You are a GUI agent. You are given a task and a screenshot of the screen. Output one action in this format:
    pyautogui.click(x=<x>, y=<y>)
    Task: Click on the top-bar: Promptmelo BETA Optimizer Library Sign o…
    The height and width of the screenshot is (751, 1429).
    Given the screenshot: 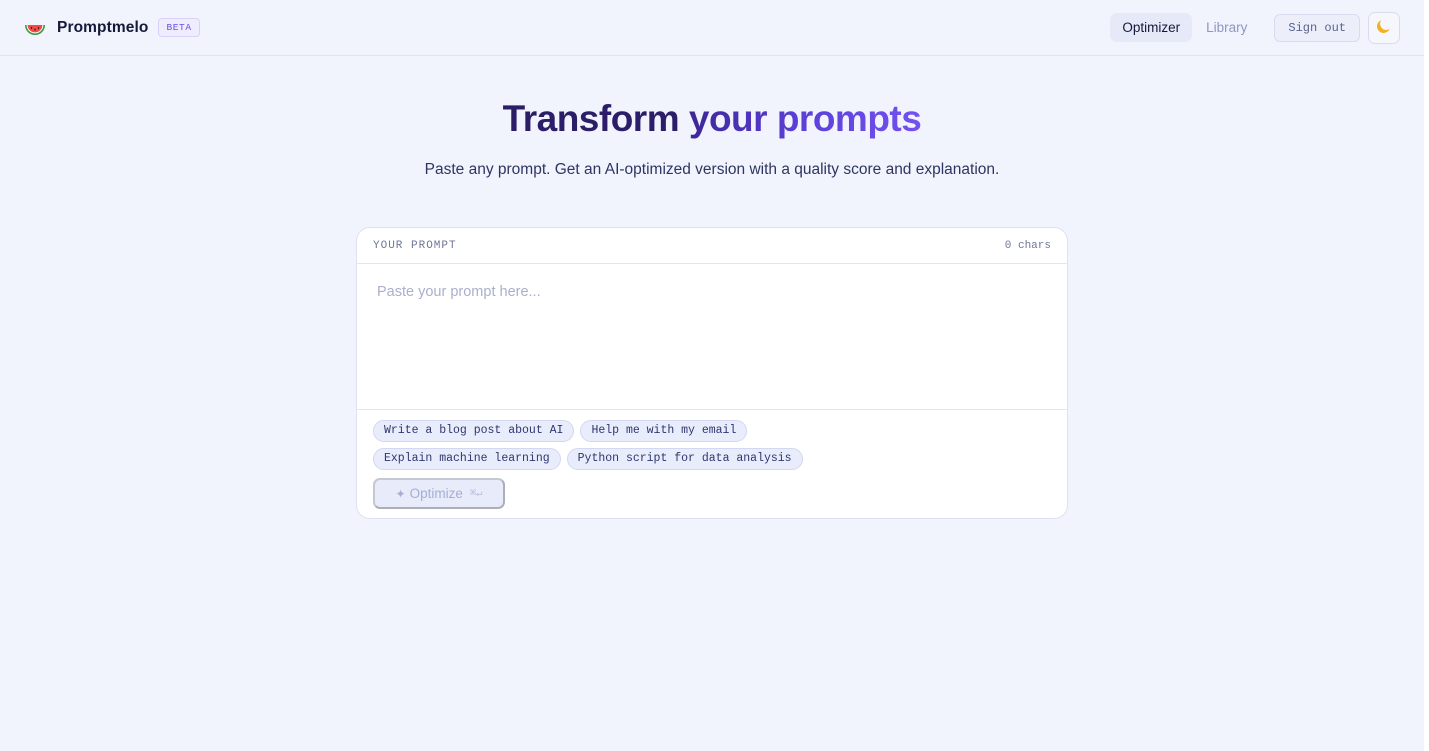 What is the action you would take?
    pyautogui.click(x=712, y=28)
    